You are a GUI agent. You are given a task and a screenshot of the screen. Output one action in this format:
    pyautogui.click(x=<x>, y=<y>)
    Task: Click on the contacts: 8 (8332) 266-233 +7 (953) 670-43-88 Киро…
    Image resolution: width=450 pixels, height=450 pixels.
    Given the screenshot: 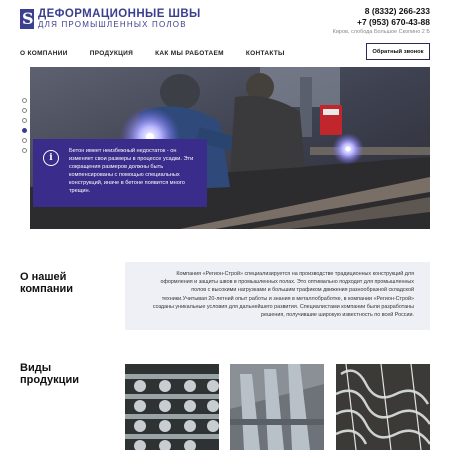 What is the action you would take?
    pyautogui.click(x=381, y=21)
    